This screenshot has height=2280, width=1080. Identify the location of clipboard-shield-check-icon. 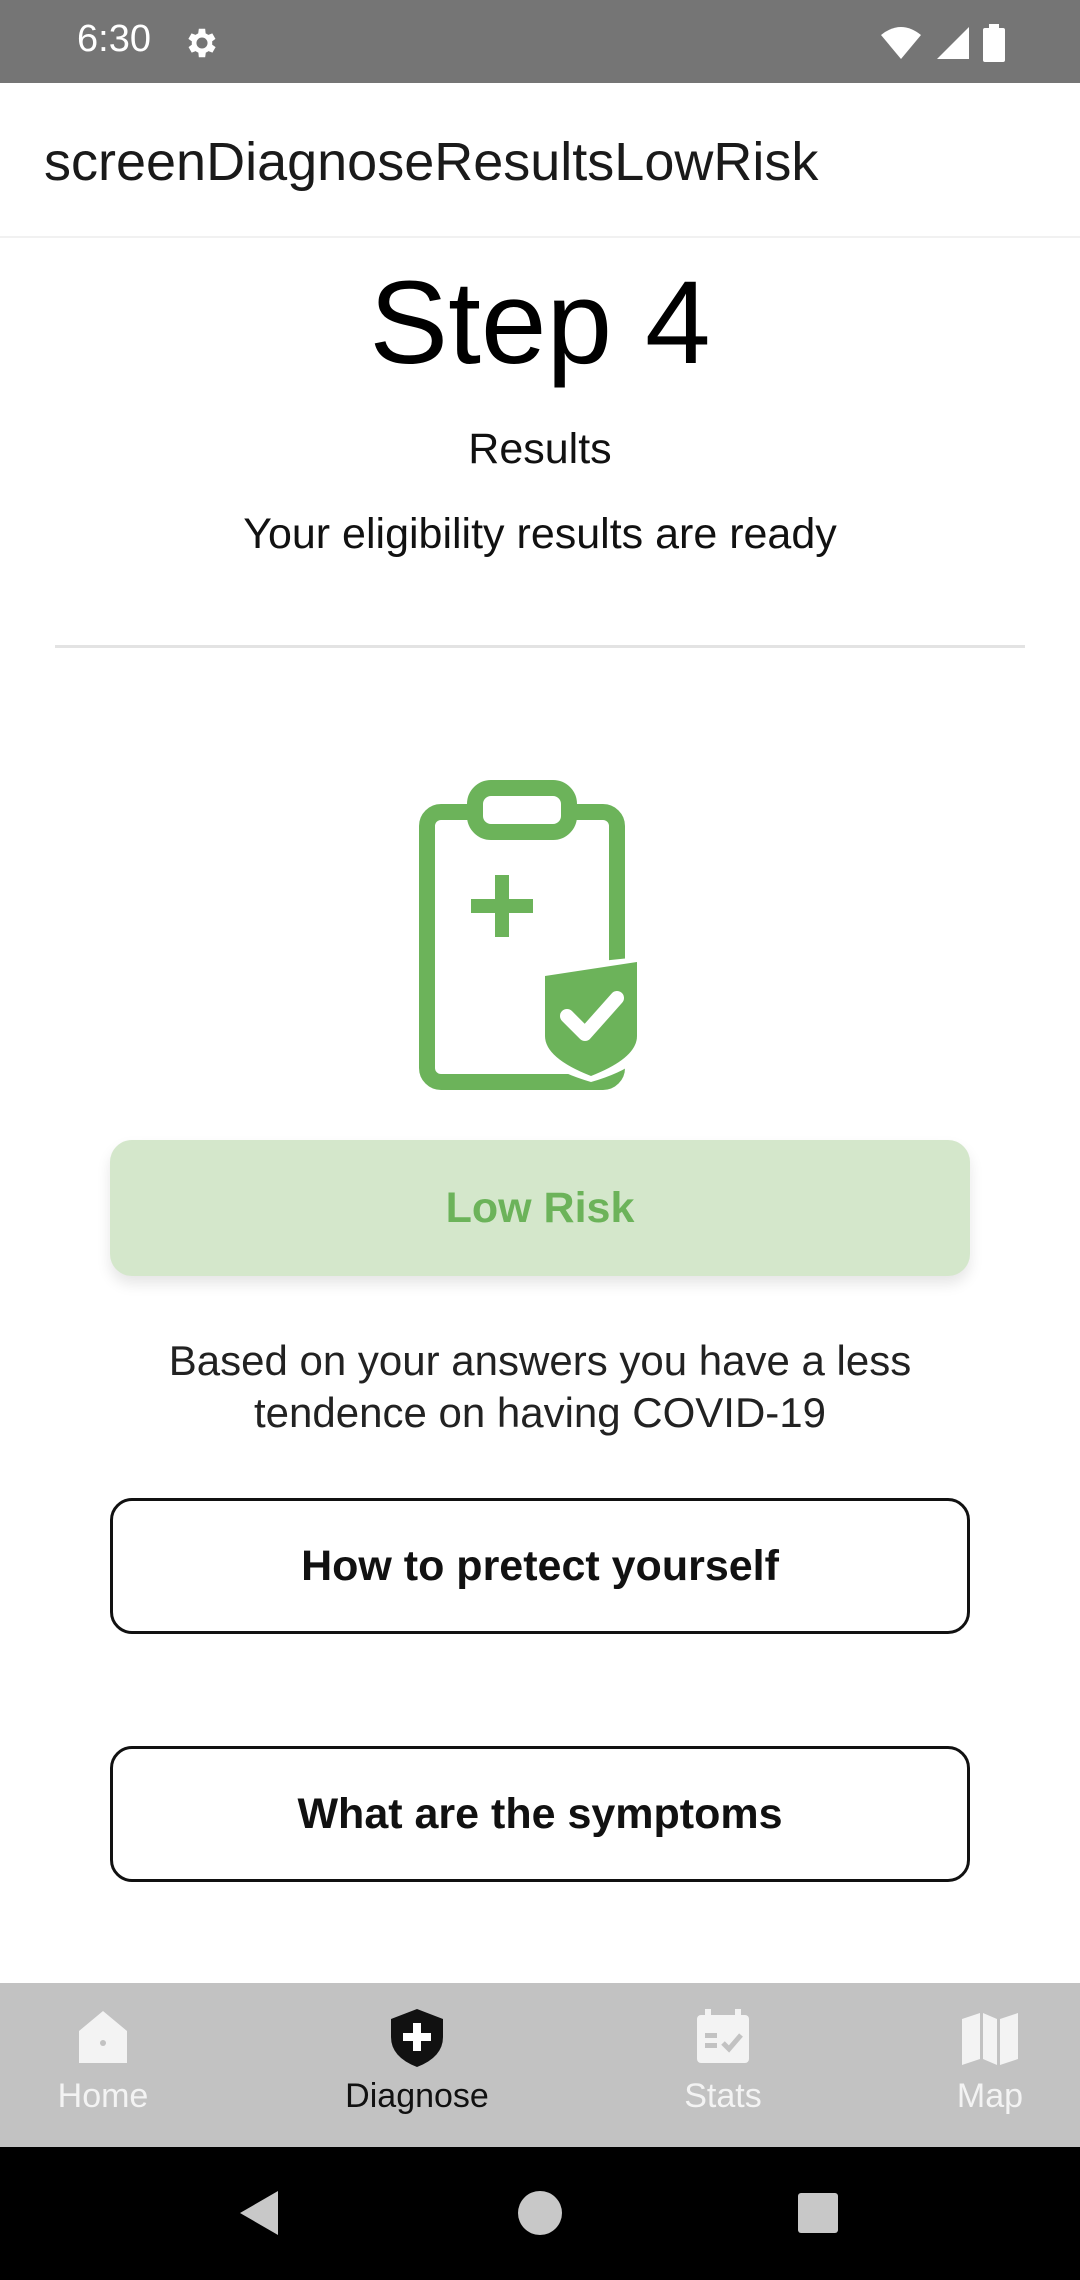
(534, 935).